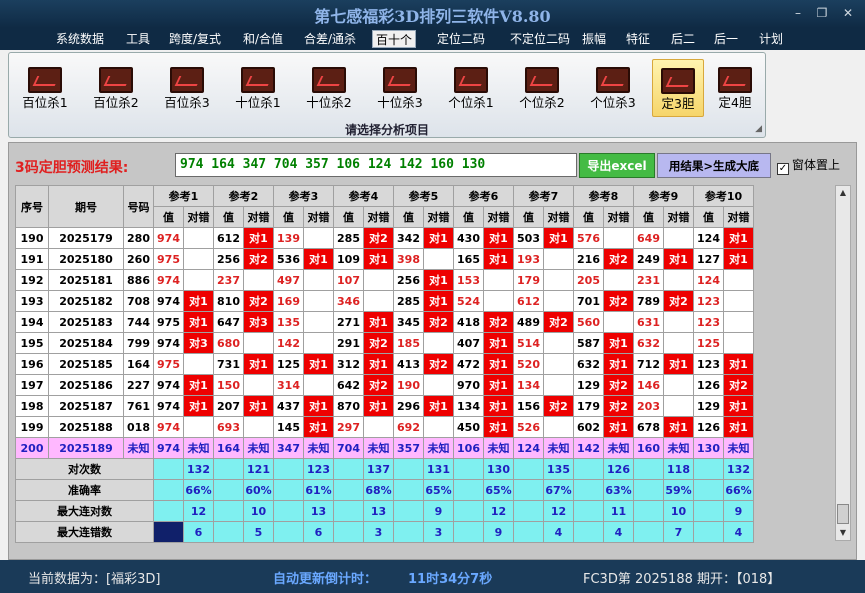  Describe the element at coordinates (798, 13) in the screenshot. I see `minimize-button: –` at that location.